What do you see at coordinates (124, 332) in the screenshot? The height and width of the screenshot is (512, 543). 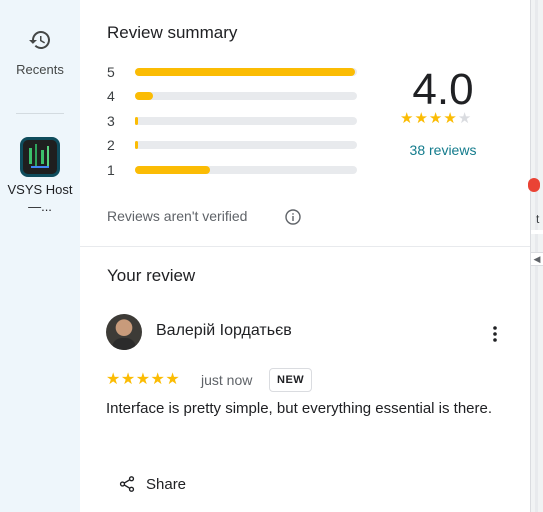 I see `avatar` at bounding box center [124, 332].